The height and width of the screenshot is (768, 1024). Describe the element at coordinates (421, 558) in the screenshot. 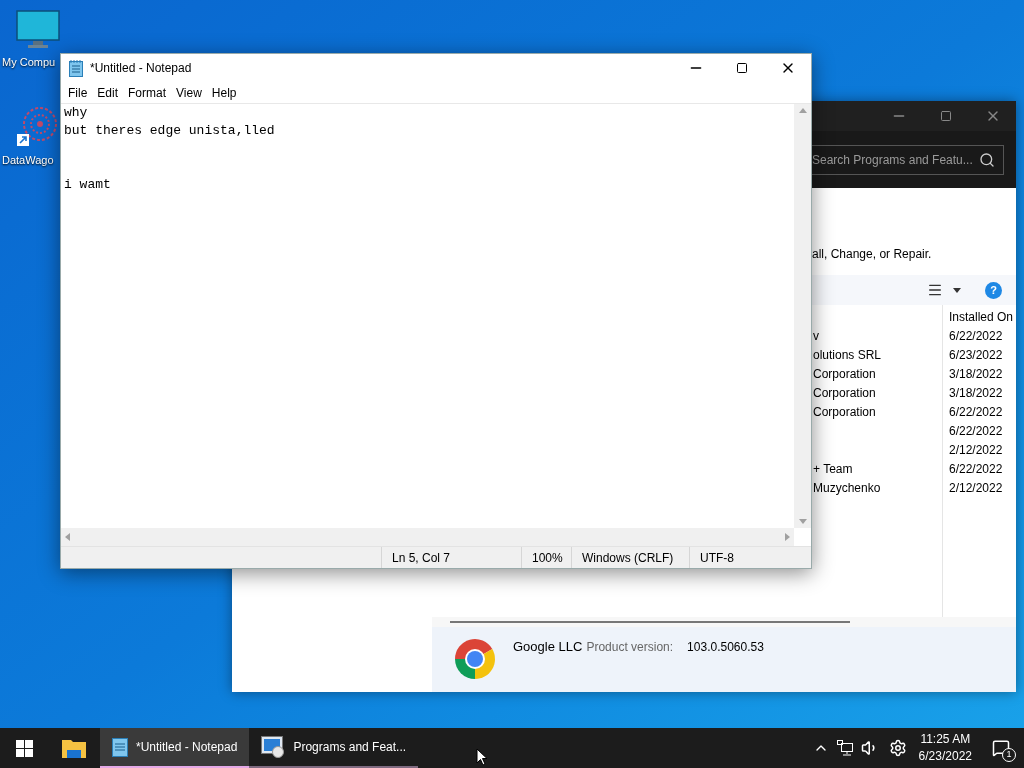

I see `status-text: Ln 5, Col 7` at that location.